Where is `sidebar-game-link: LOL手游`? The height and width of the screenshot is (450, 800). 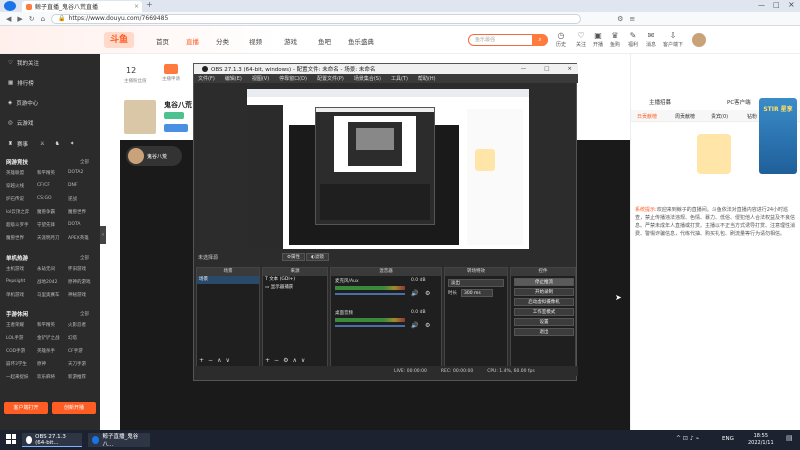
sidebar-game-link: LOL手游 is located at coordinates (14, 338).